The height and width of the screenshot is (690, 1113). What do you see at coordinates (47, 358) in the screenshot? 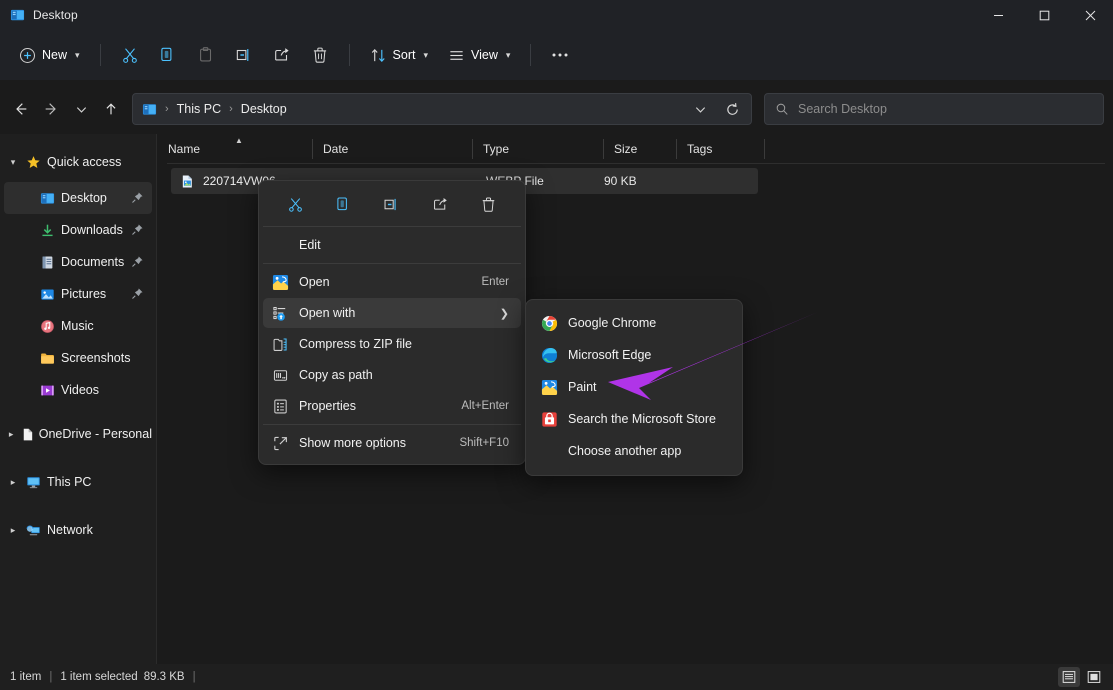
I see `folder-icon` at bounding box center [47, 358].